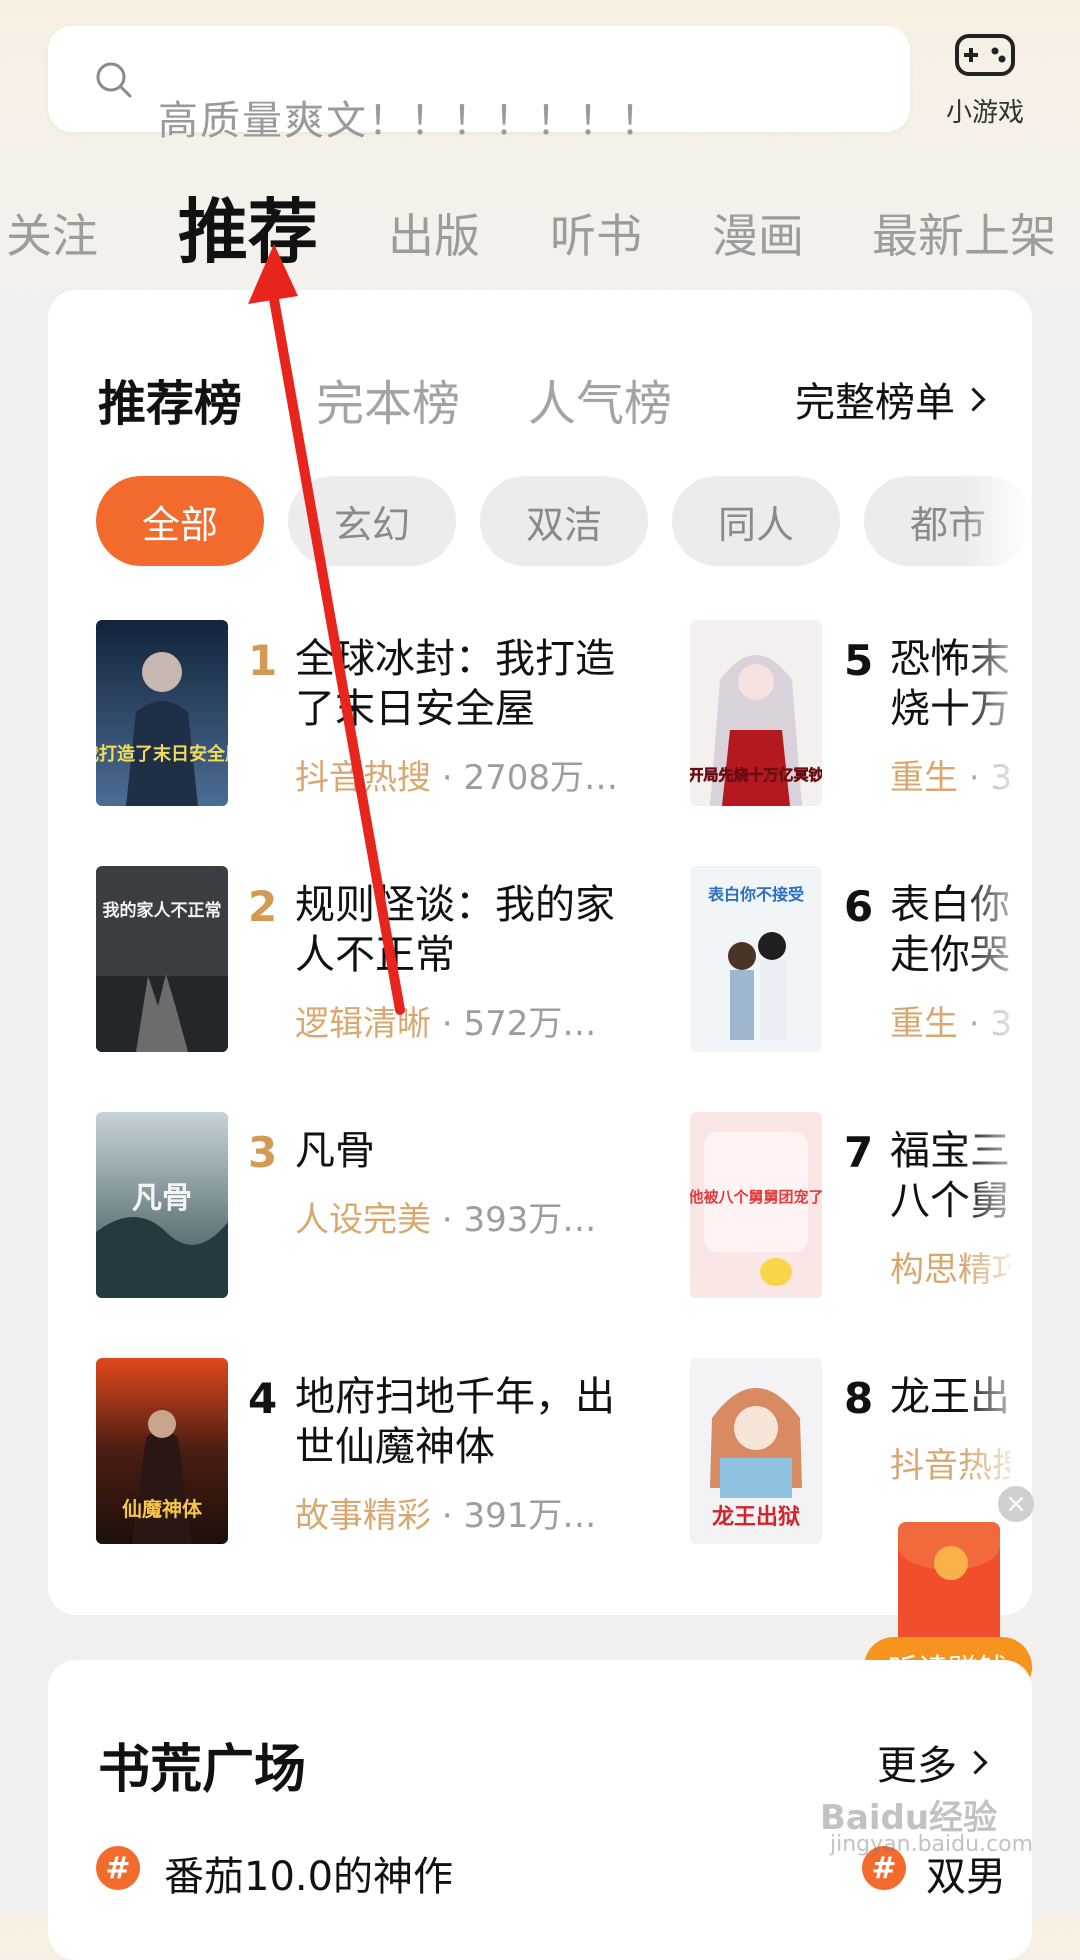 The width and height of the screenshot is (1080, 1960). I want to click on cover-title-text: 凡骨, so click(162, 1198).